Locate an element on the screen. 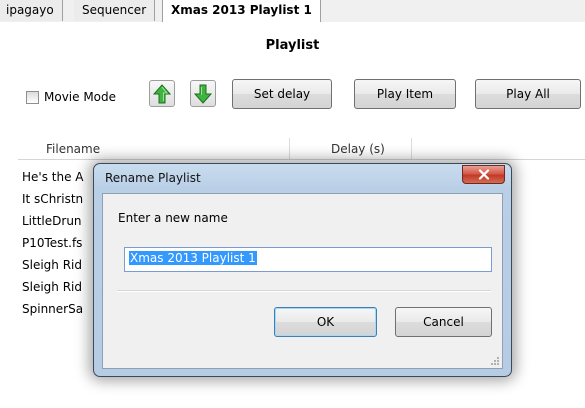 This screenshot has height=408, width=585. checkbox-box is located at coordinates (32, 97).